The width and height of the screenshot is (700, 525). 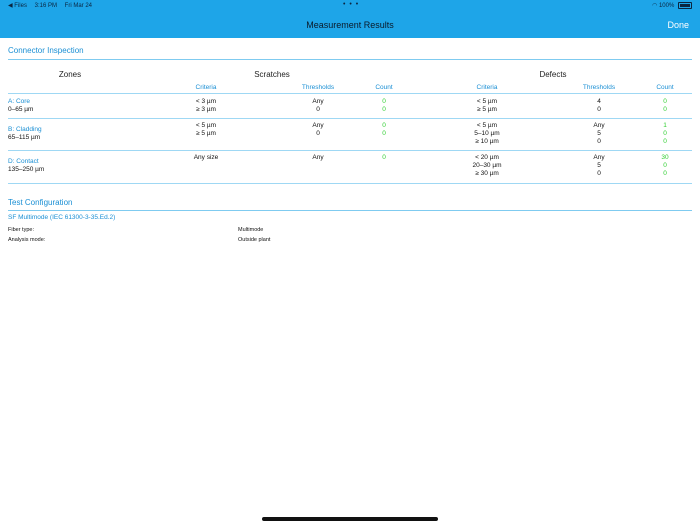 What do you see at coordinates (666, 6) in the screenshot?
I see `battery-percentage: 100%` at bounding box center [666, 6].